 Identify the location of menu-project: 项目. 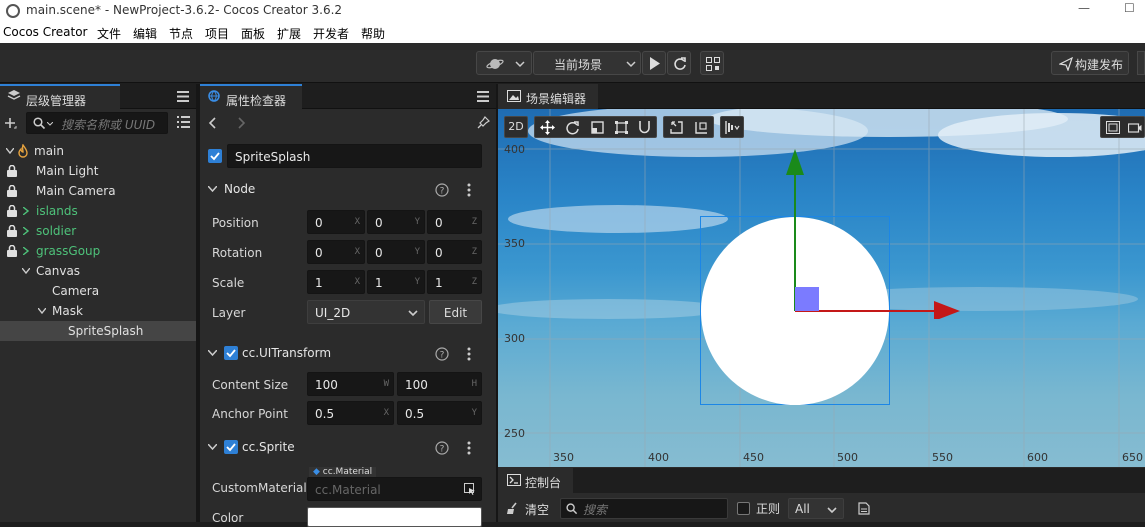
(217, 33).